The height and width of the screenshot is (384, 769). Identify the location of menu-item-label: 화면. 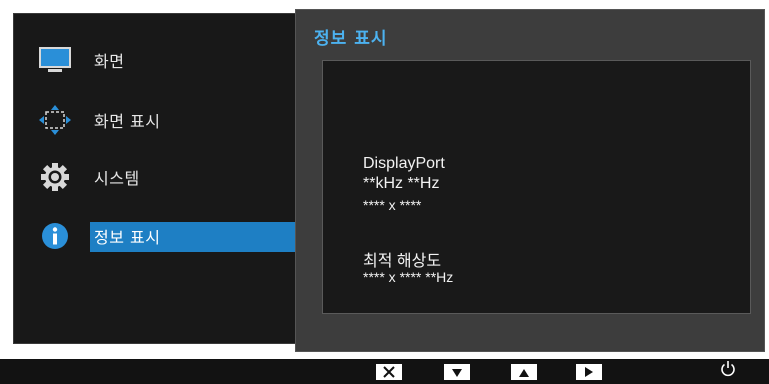
(109, 61).